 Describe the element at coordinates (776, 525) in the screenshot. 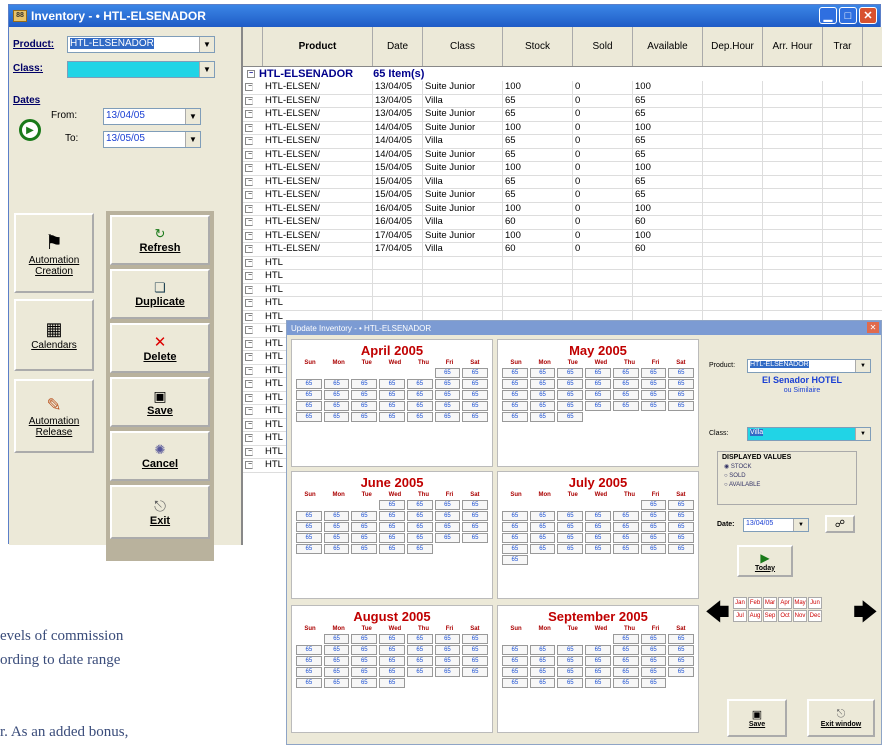

I see `date-field: 13/04/05 ▼` at that location.